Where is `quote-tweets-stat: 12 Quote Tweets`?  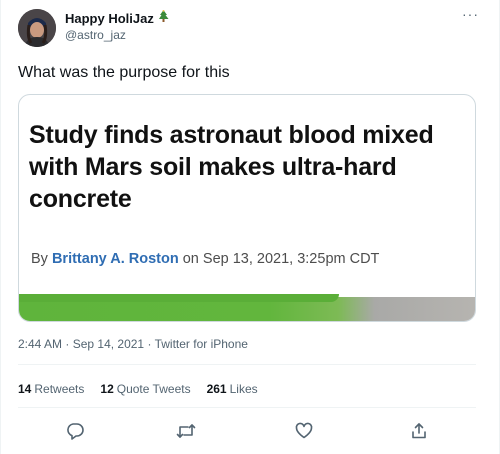
quote-tweets-stat: 12 Quote Tweets is located at coordinates (145, 389).